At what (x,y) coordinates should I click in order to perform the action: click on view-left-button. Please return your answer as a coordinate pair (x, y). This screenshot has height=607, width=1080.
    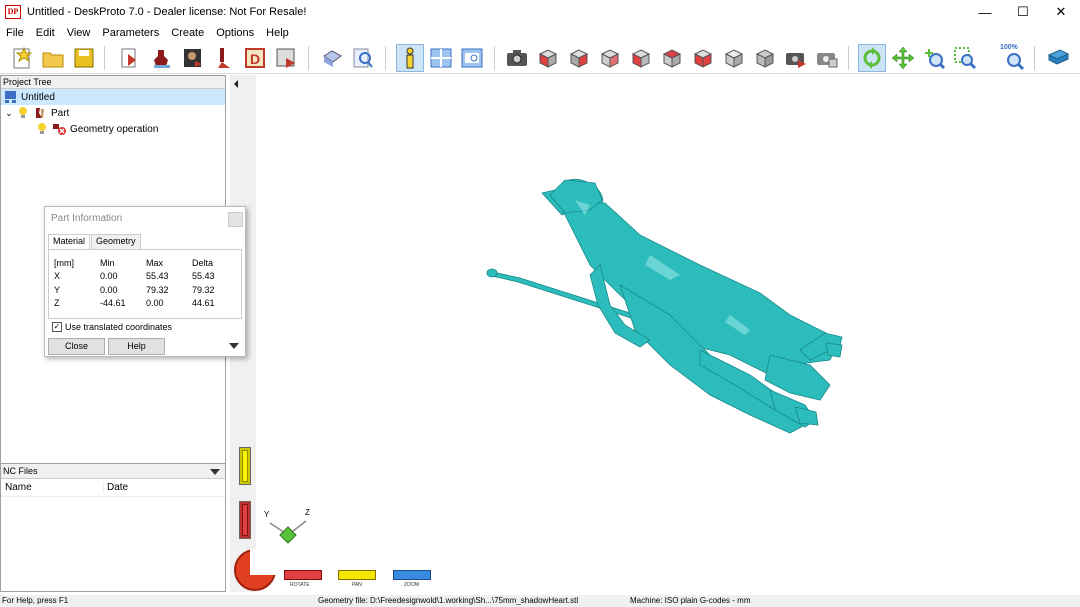
    Looking at the image, I should click on (610, 58).